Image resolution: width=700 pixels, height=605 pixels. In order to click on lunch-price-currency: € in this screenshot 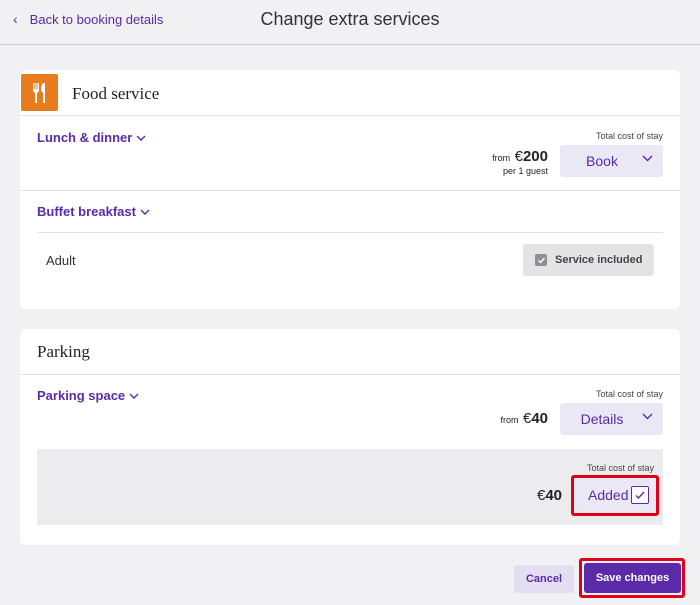, I will do `click(518, 156)`.